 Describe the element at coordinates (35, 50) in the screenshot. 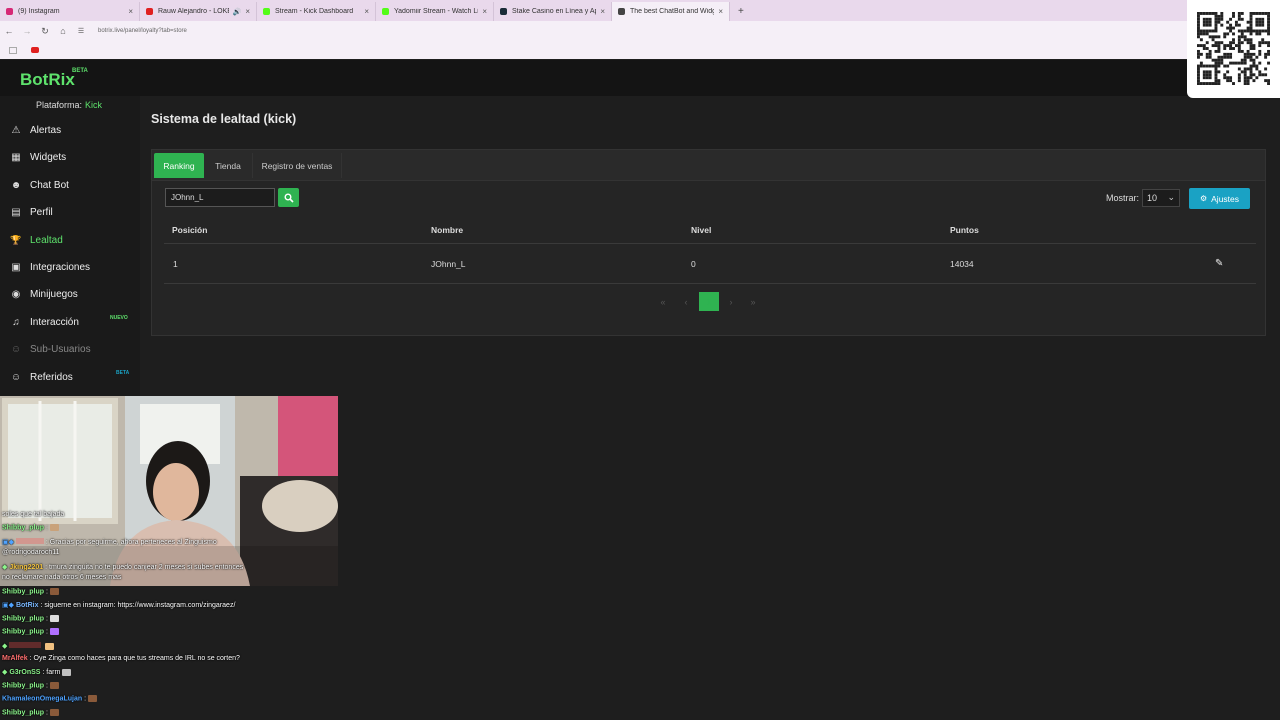

I see `youtube-bookmark-icon` at that location.